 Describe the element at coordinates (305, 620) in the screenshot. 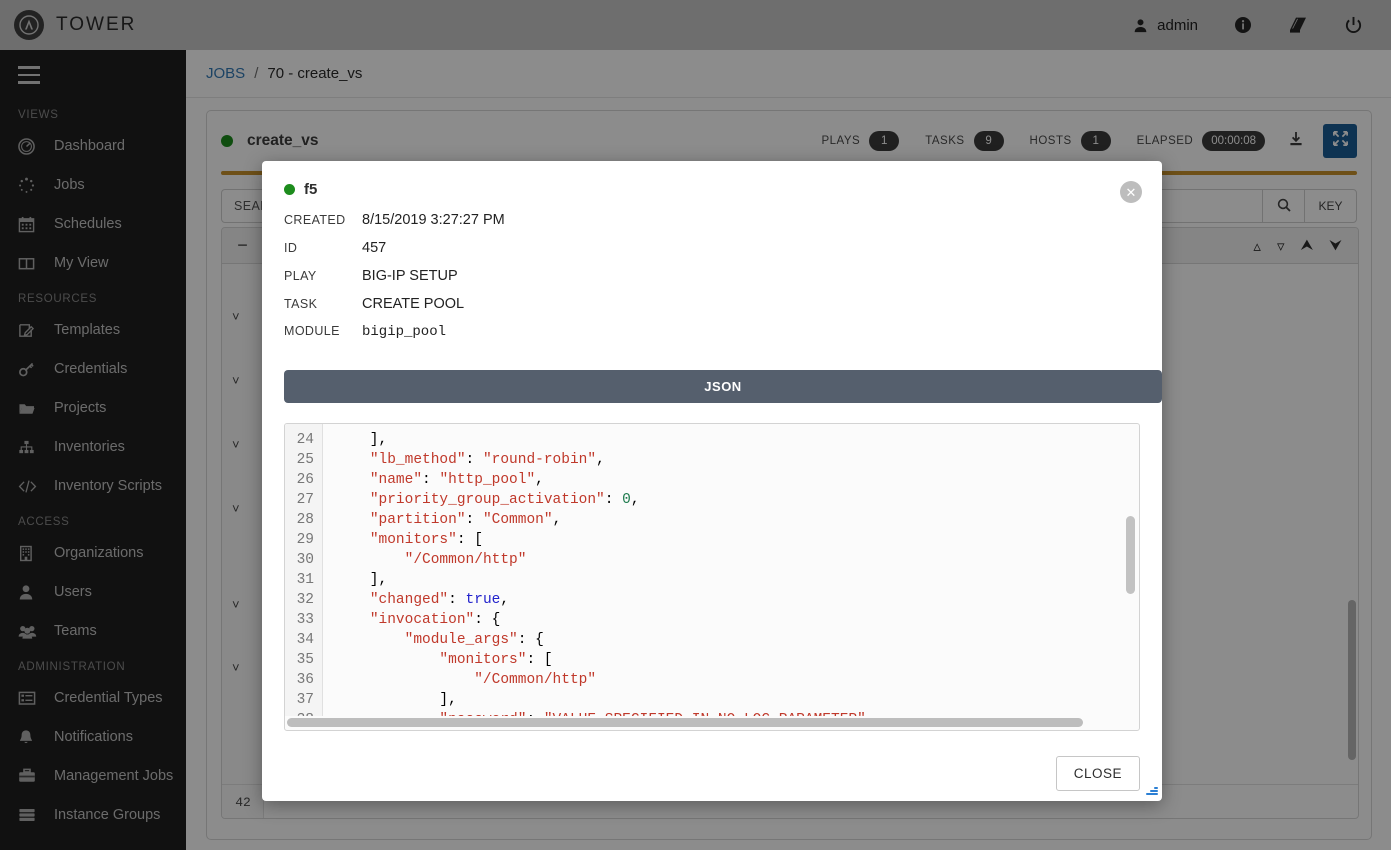

I see `code-line-number: 33` at that location.